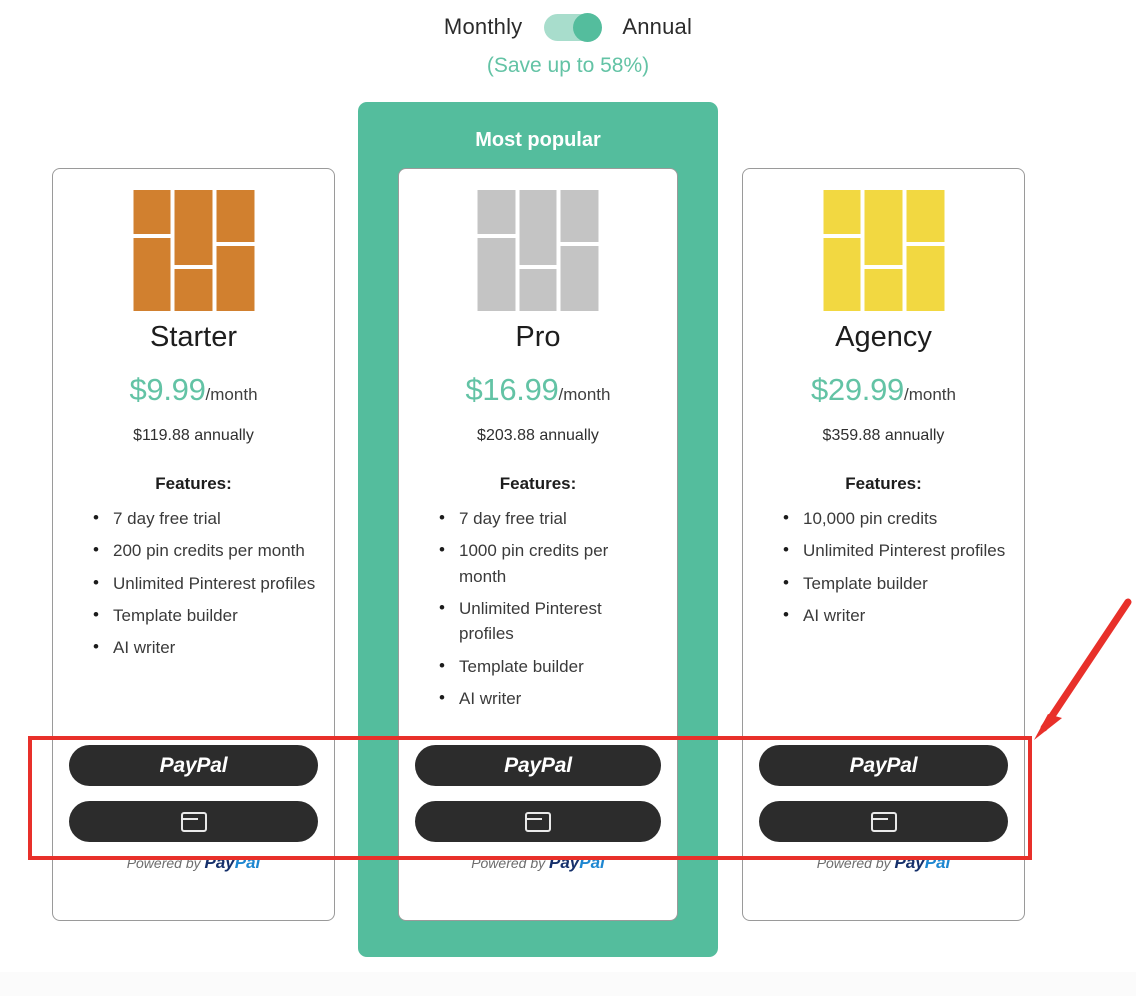 This screenshot has width=1136, height=996. I want to click on plan-price: $29.99/month, so click(883, 390).